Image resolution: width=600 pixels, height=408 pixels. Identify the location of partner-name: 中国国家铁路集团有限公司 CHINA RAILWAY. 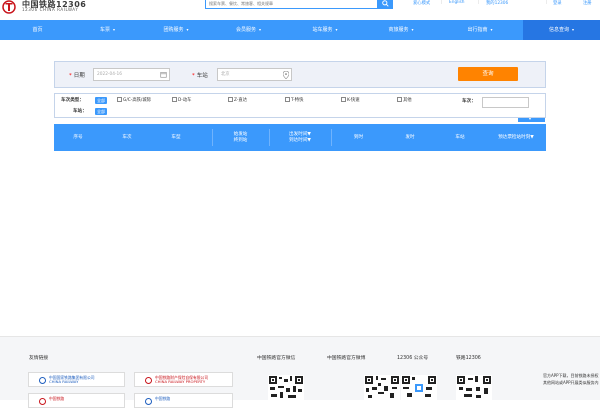
(72, 379).